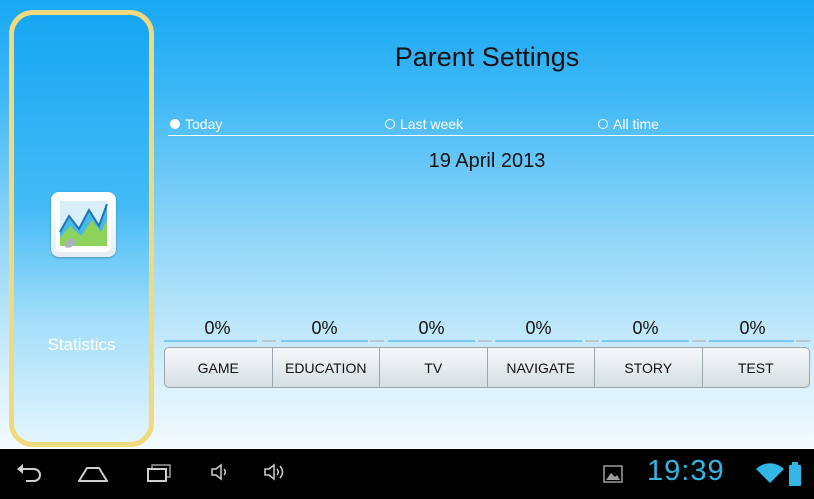 The width and height of the screenshot is (814, 499). I want to click on tv-percent: 0%, so click(431, 328).